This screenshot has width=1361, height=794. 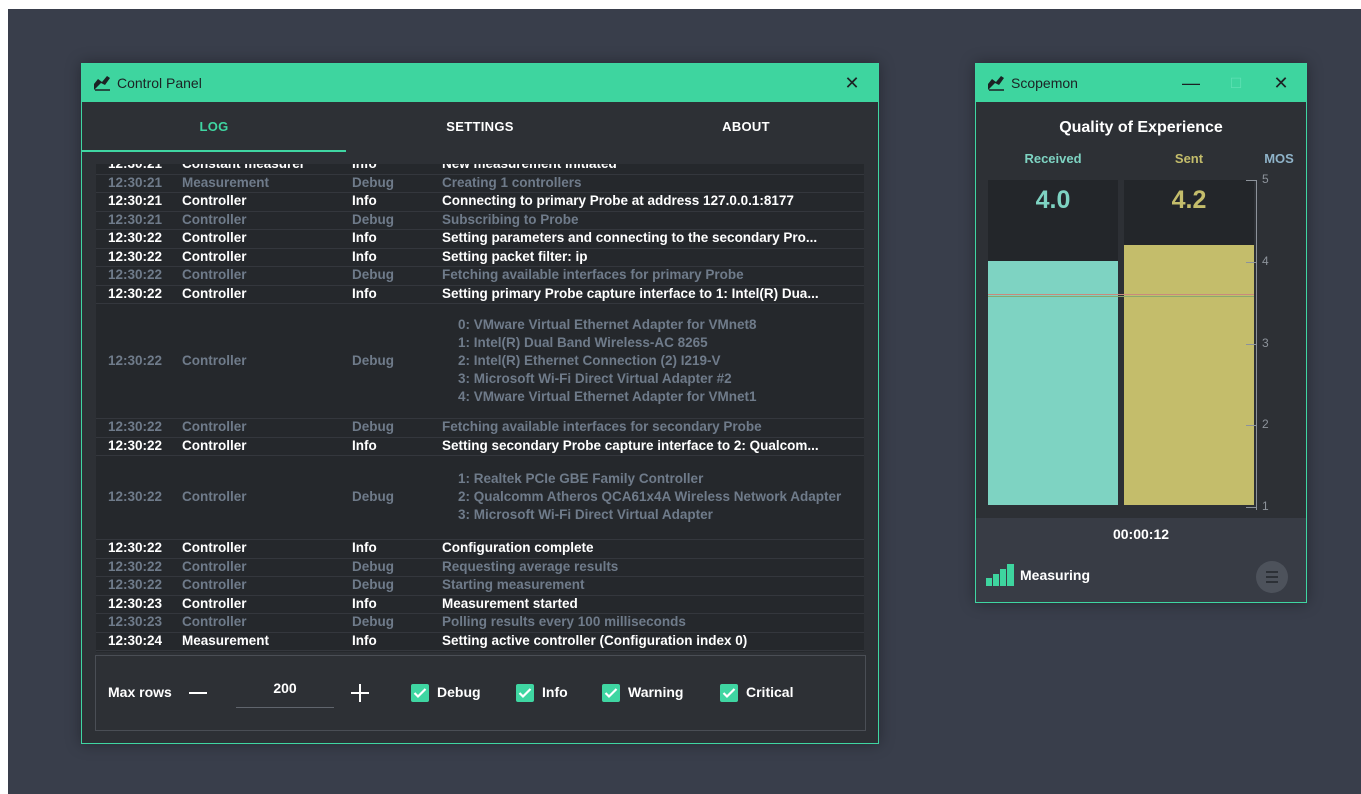 What do you see at coordinates (1236, 83) in the screenshot?
I see `maximize-button: ☐` at bounding box center [1236, 83].